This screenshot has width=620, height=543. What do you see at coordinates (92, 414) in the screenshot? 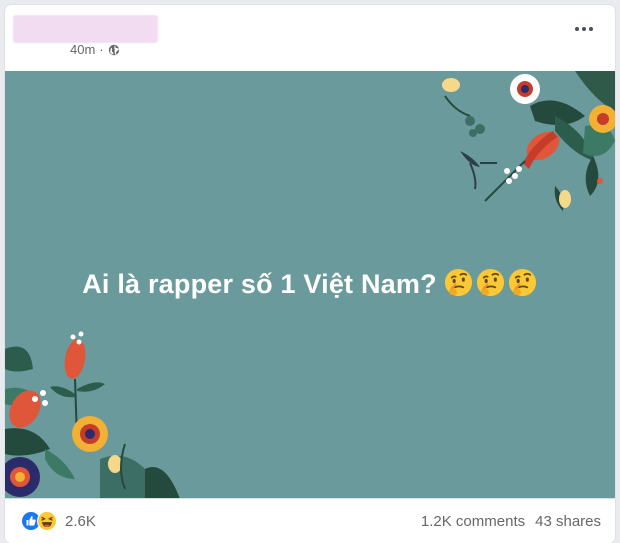
I see `floral-decoration-bottom-left` at bounding box center [92, 414].